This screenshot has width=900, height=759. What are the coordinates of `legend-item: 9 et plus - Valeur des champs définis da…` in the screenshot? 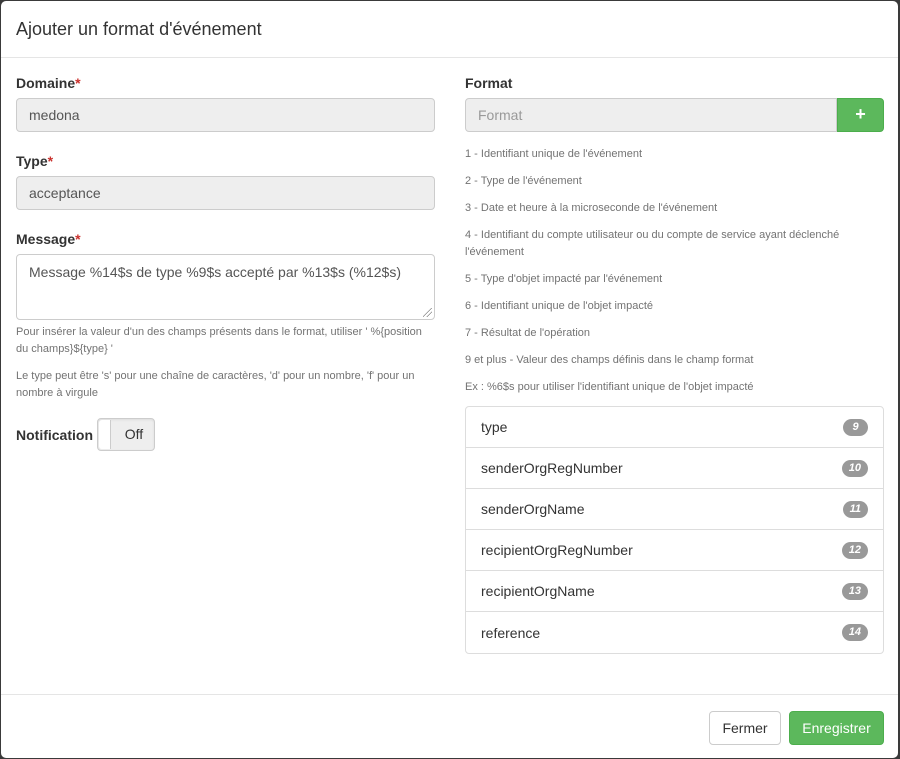 It's located at (609, 360).